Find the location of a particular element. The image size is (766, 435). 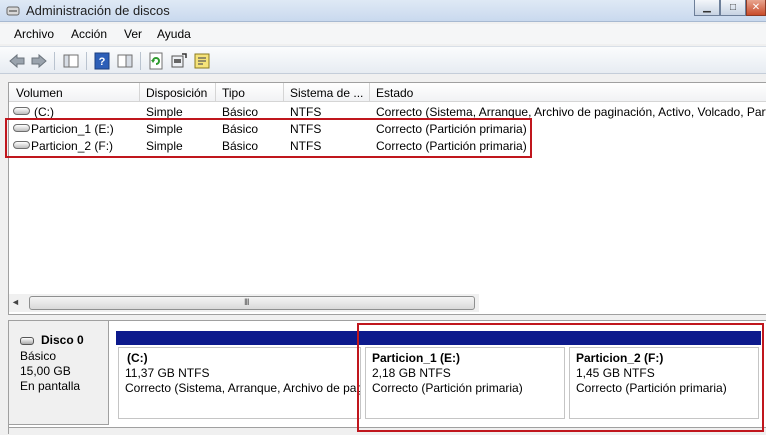

column-header-tipo: Tipo is located at coordinates (233, 93).